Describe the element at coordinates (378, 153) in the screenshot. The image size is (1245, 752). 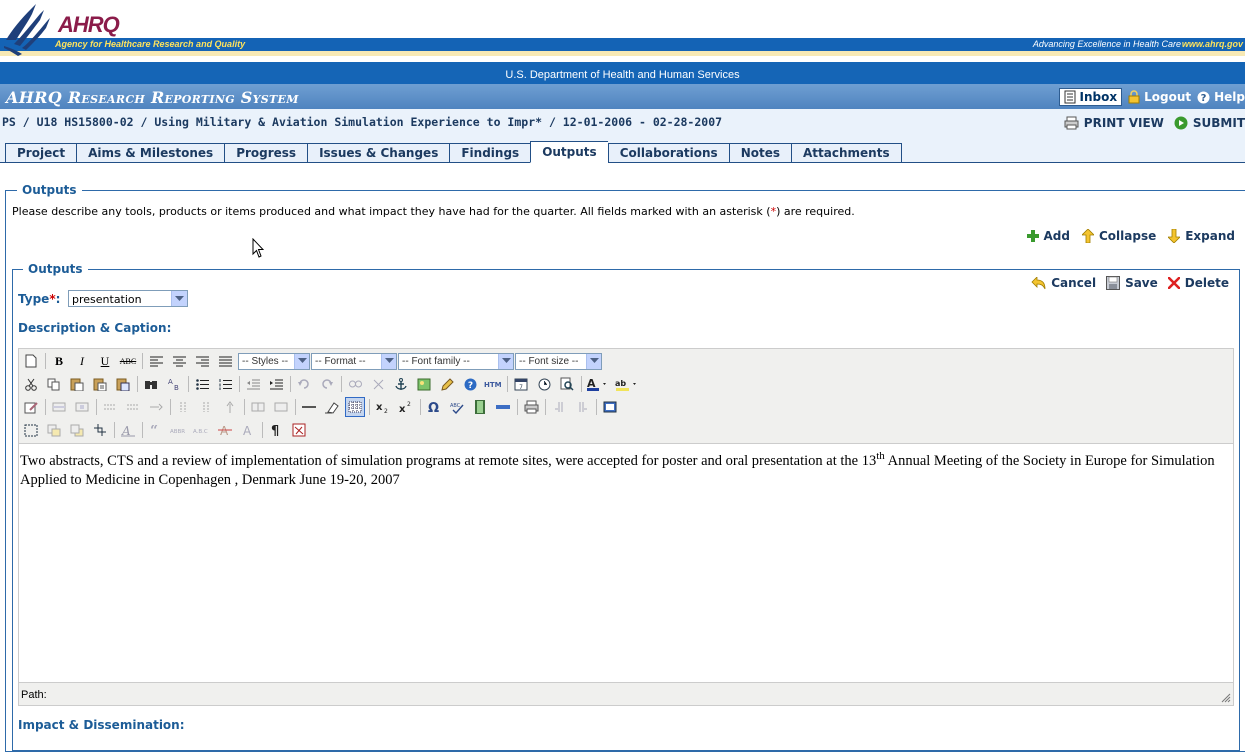
I see `tab-issues-changes: Issues & Changes` at that location.